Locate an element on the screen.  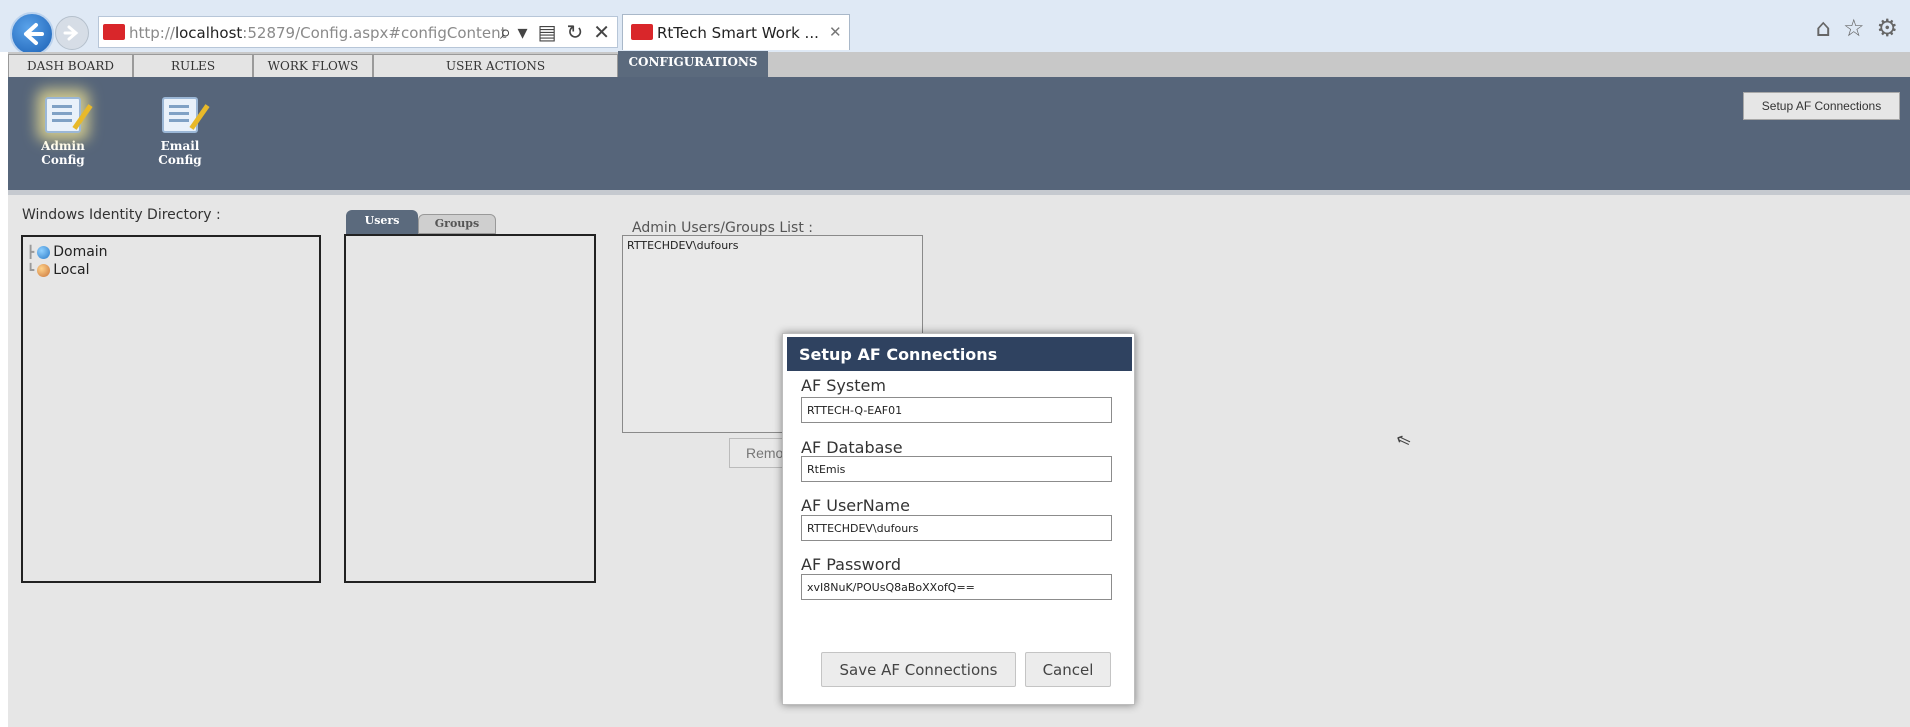
email-config-label-line1: Email is located at coordinates (180, 146).